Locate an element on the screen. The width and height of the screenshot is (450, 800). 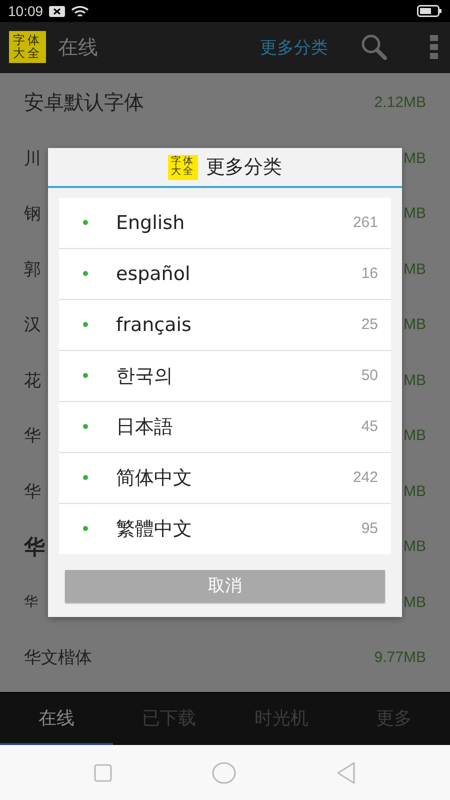
home-icon is located at coordinates (224, 773).